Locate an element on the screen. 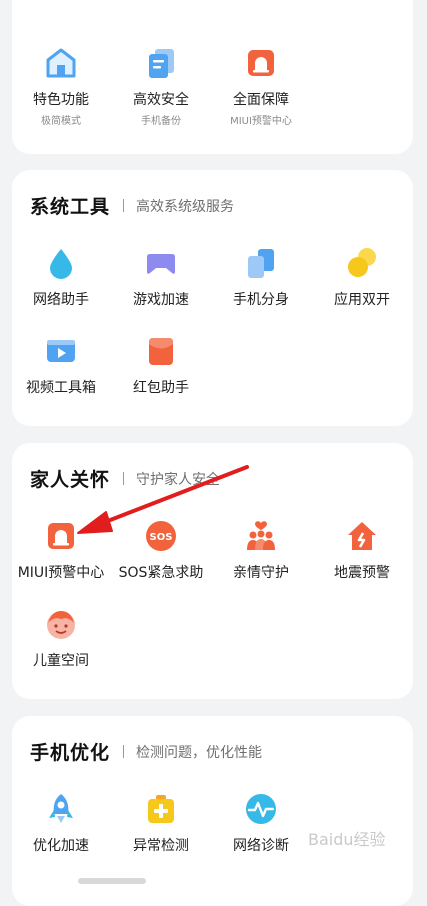 The image size is (427, 906). tool-label: 游戏加速 is located at coordinates (161, 300).